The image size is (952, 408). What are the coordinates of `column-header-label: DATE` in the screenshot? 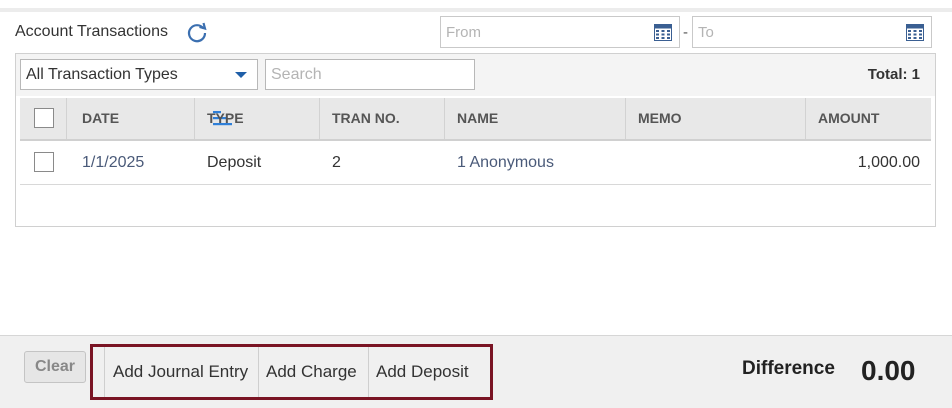 It's located at (101, 118).